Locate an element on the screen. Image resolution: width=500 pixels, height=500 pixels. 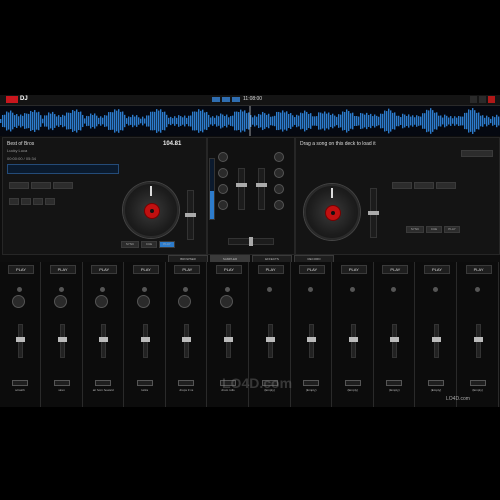
deck-left-pitch-slider is located at coordinates (190, 215).